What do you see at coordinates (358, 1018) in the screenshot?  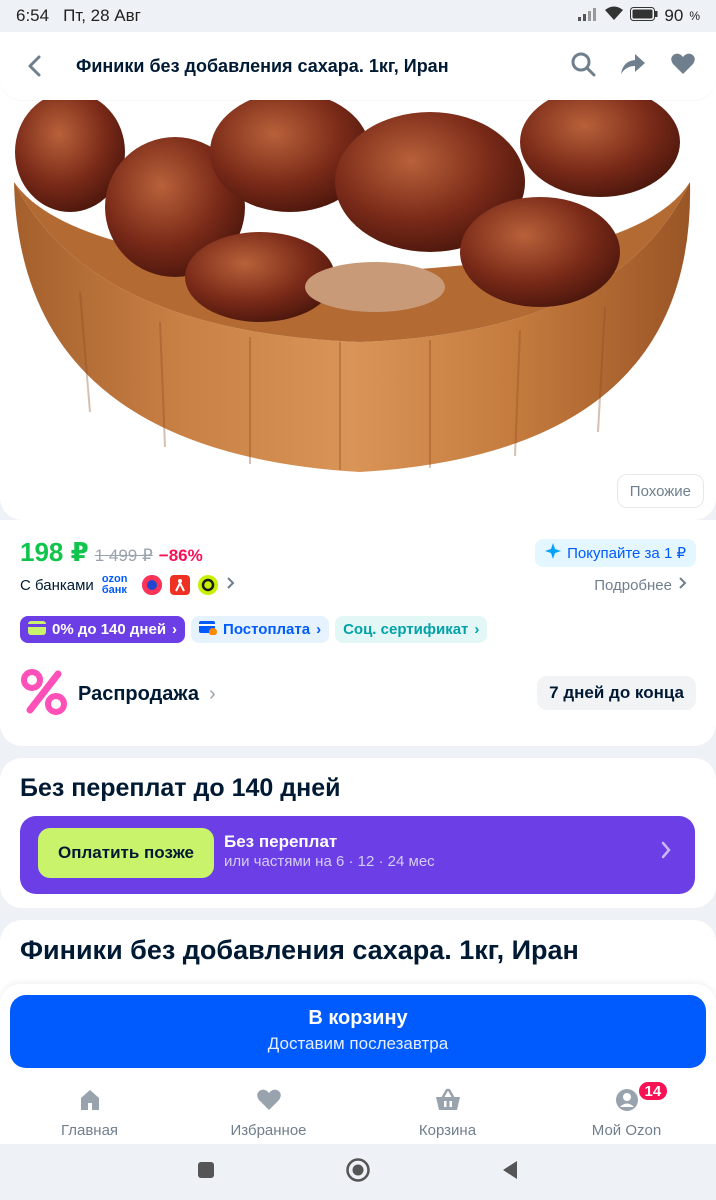 I see `add-to-cart-label: В корзину` at bounding box center [358, 1018].